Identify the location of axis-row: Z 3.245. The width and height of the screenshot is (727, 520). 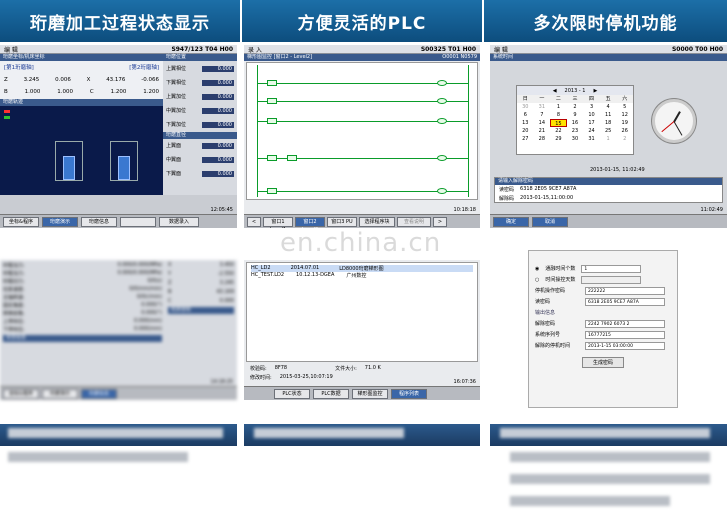
(201, 283).